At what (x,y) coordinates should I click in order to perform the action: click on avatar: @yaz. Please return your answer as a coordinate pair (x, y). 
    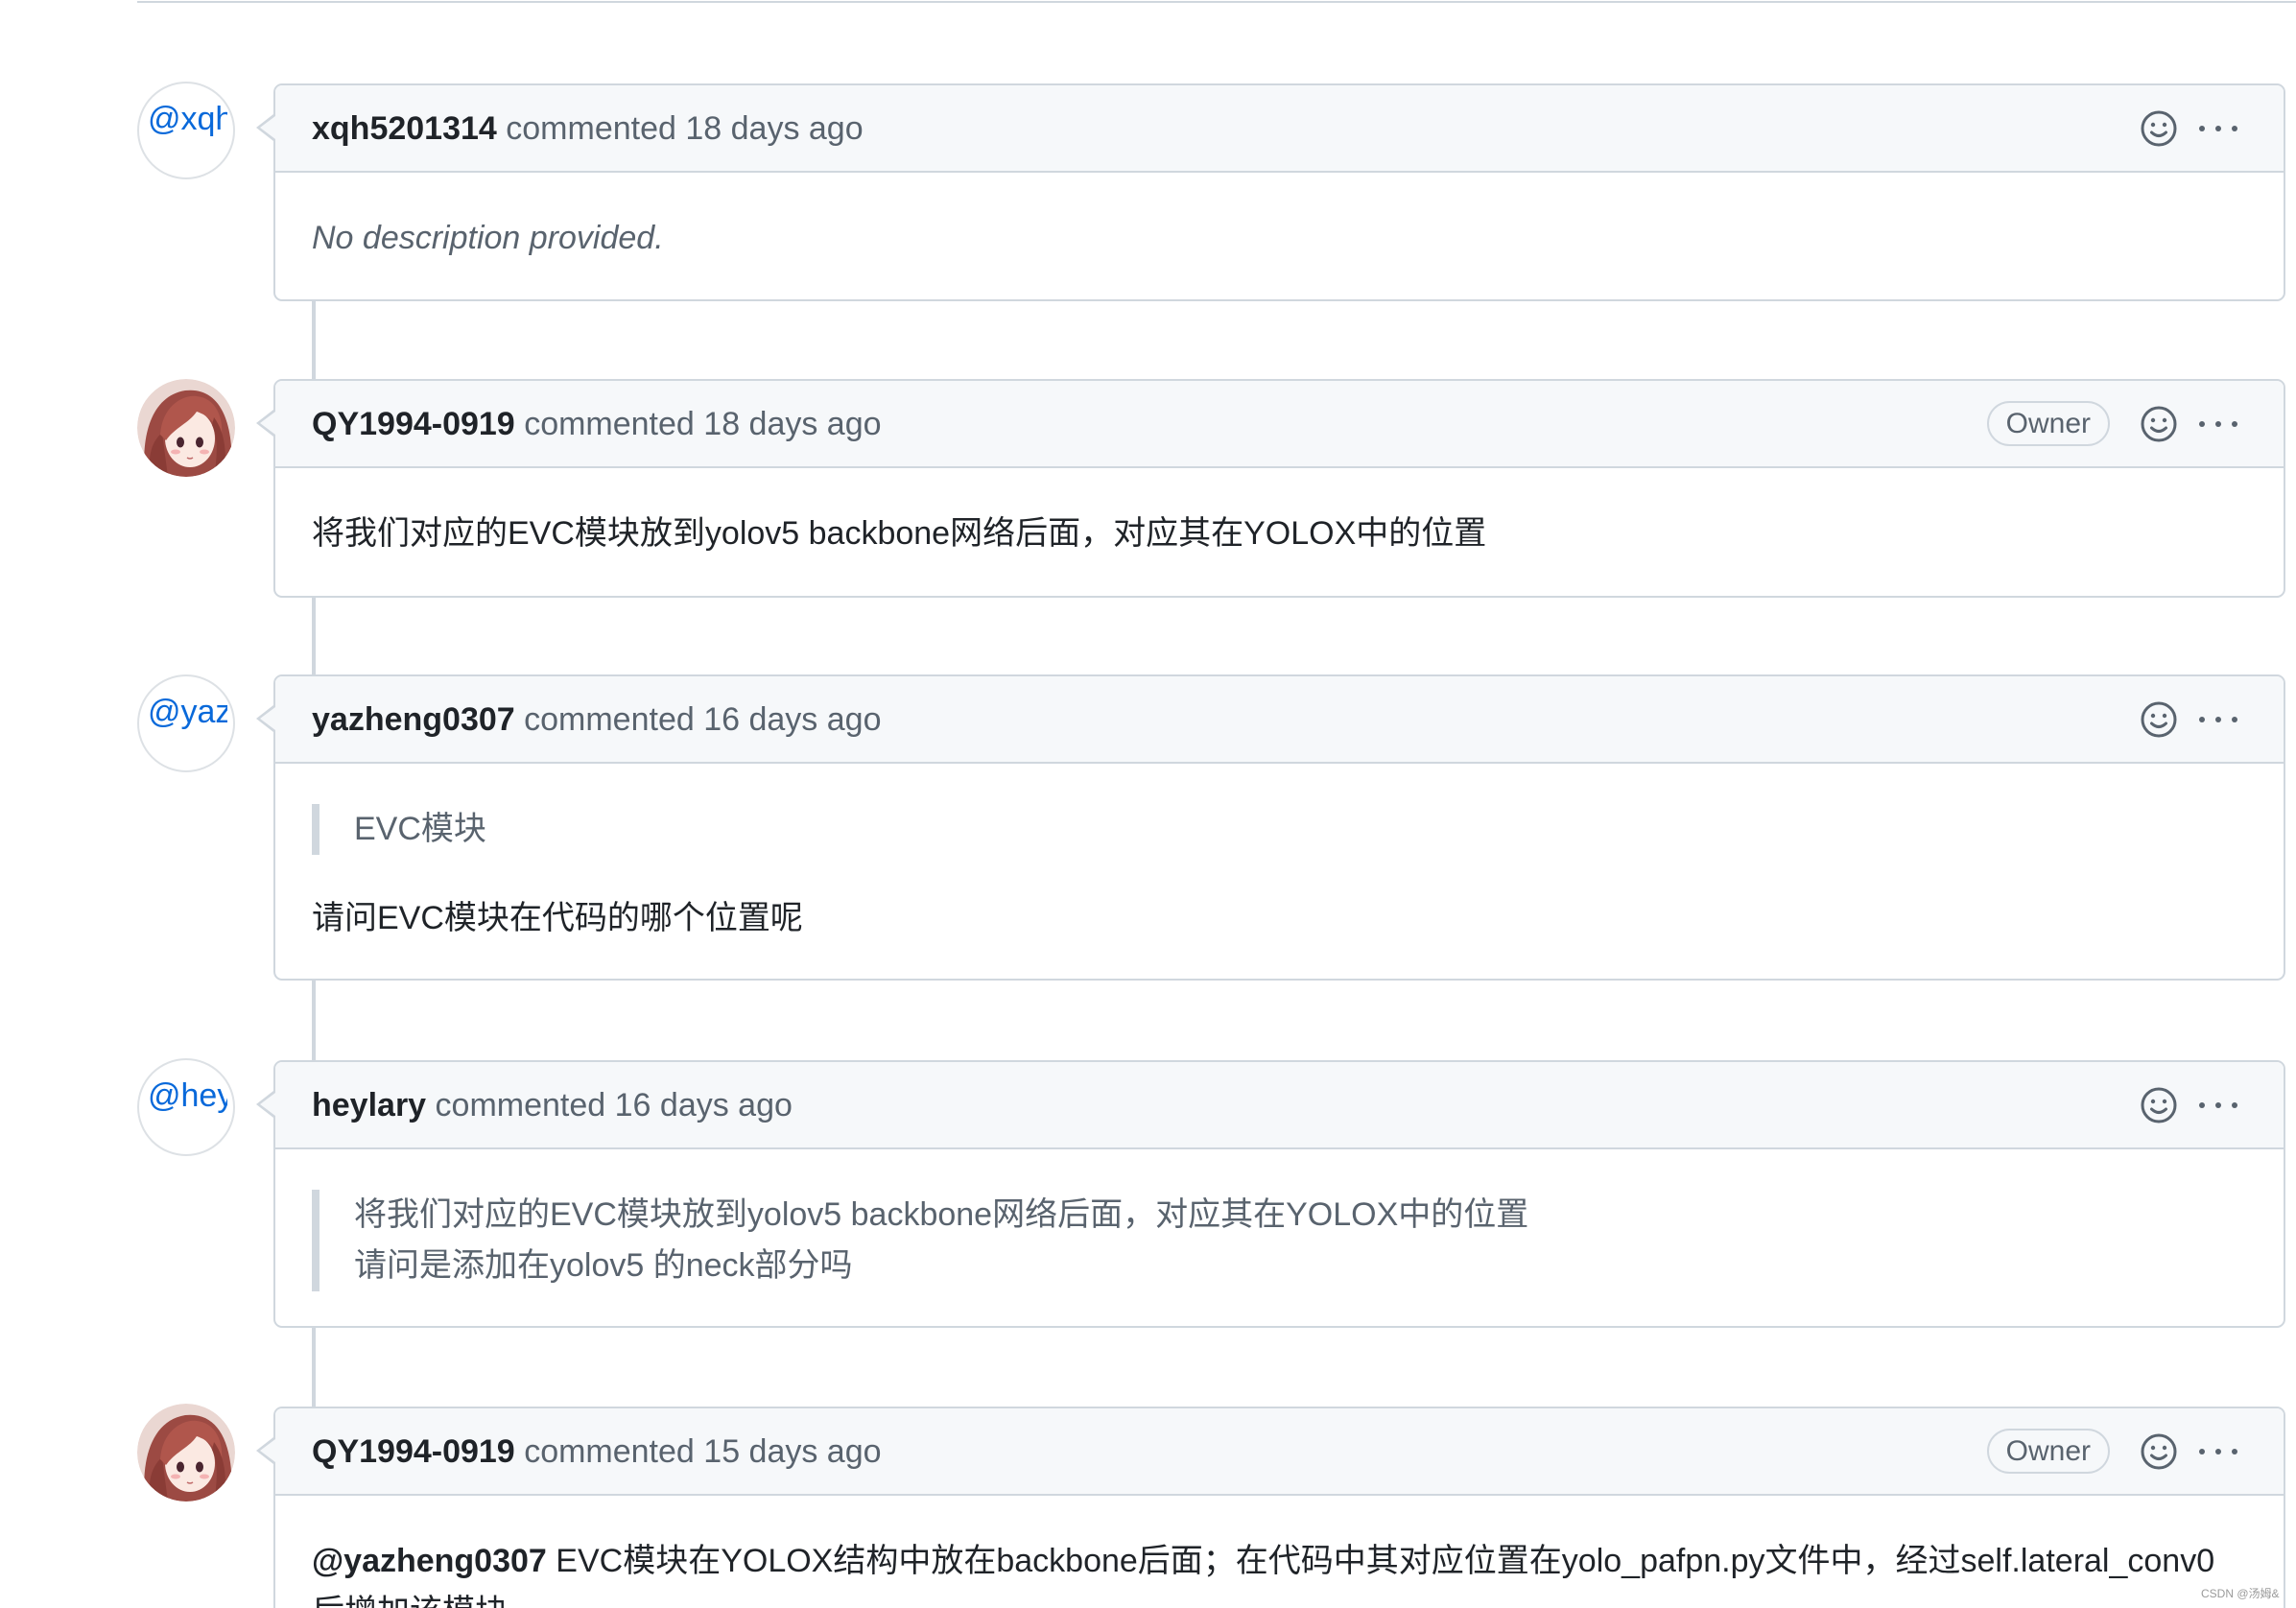
    Looking at the image, I should click on (186, 723).